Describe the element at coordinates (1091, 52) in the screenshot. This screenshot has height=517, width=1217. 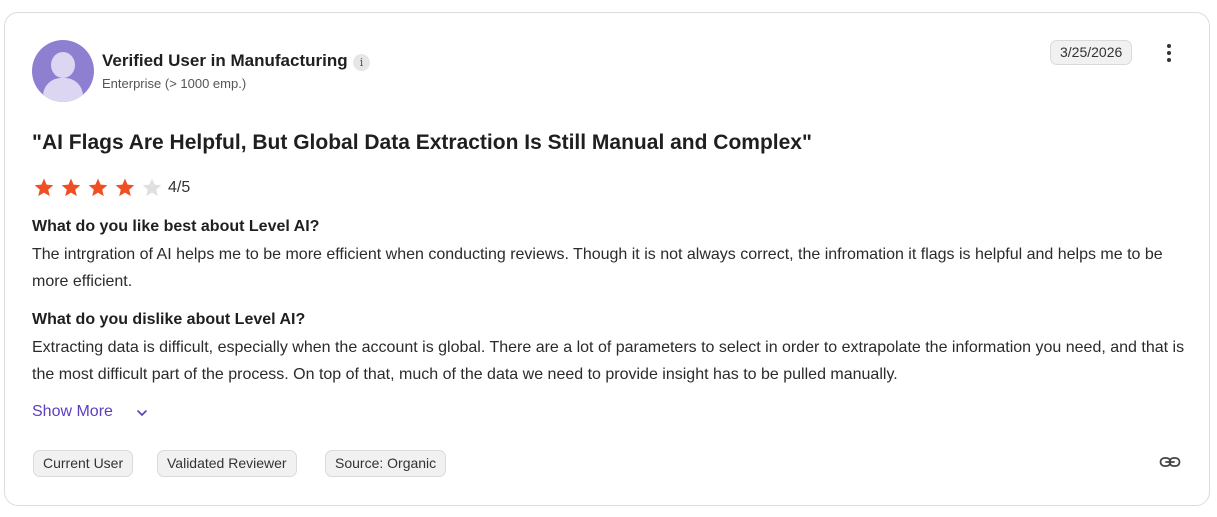
I see `review-date-badge: 3/25/2026` at that location.